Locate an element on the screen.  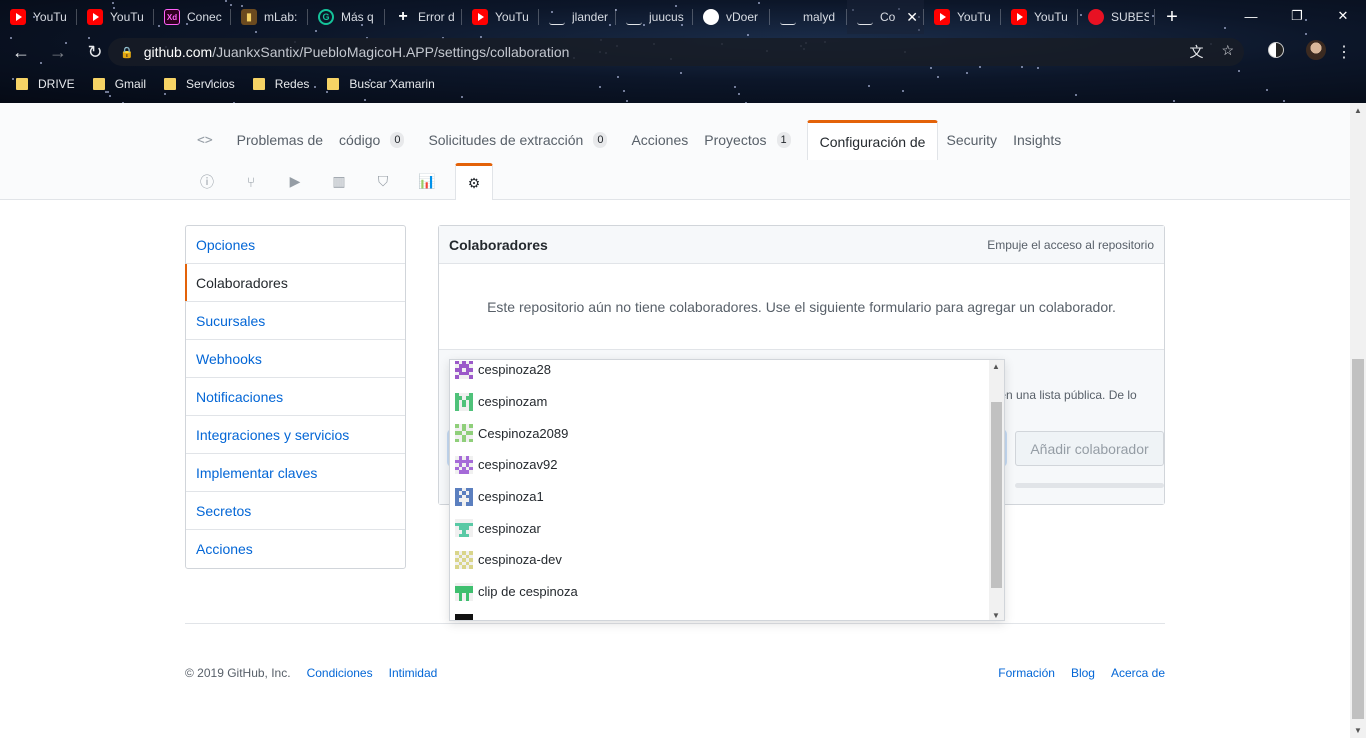
browser-tab: Co ✕ is located at coordinates (885, 17).